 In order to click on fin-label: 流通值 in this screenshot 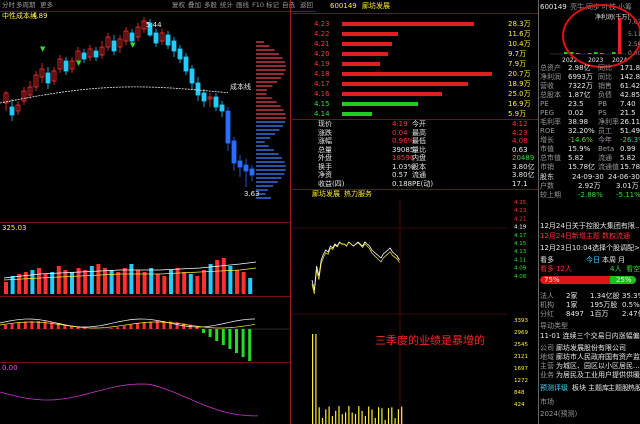, I will do `click(608, 167)`.